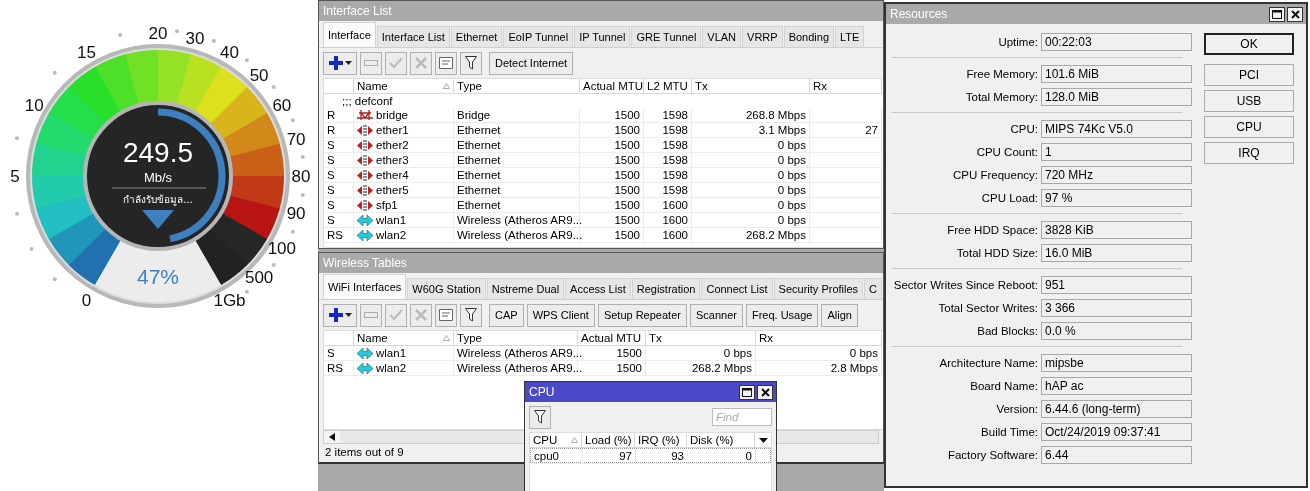  I want to click on table-cell: 3.1 Mbps, so click(751, 130).